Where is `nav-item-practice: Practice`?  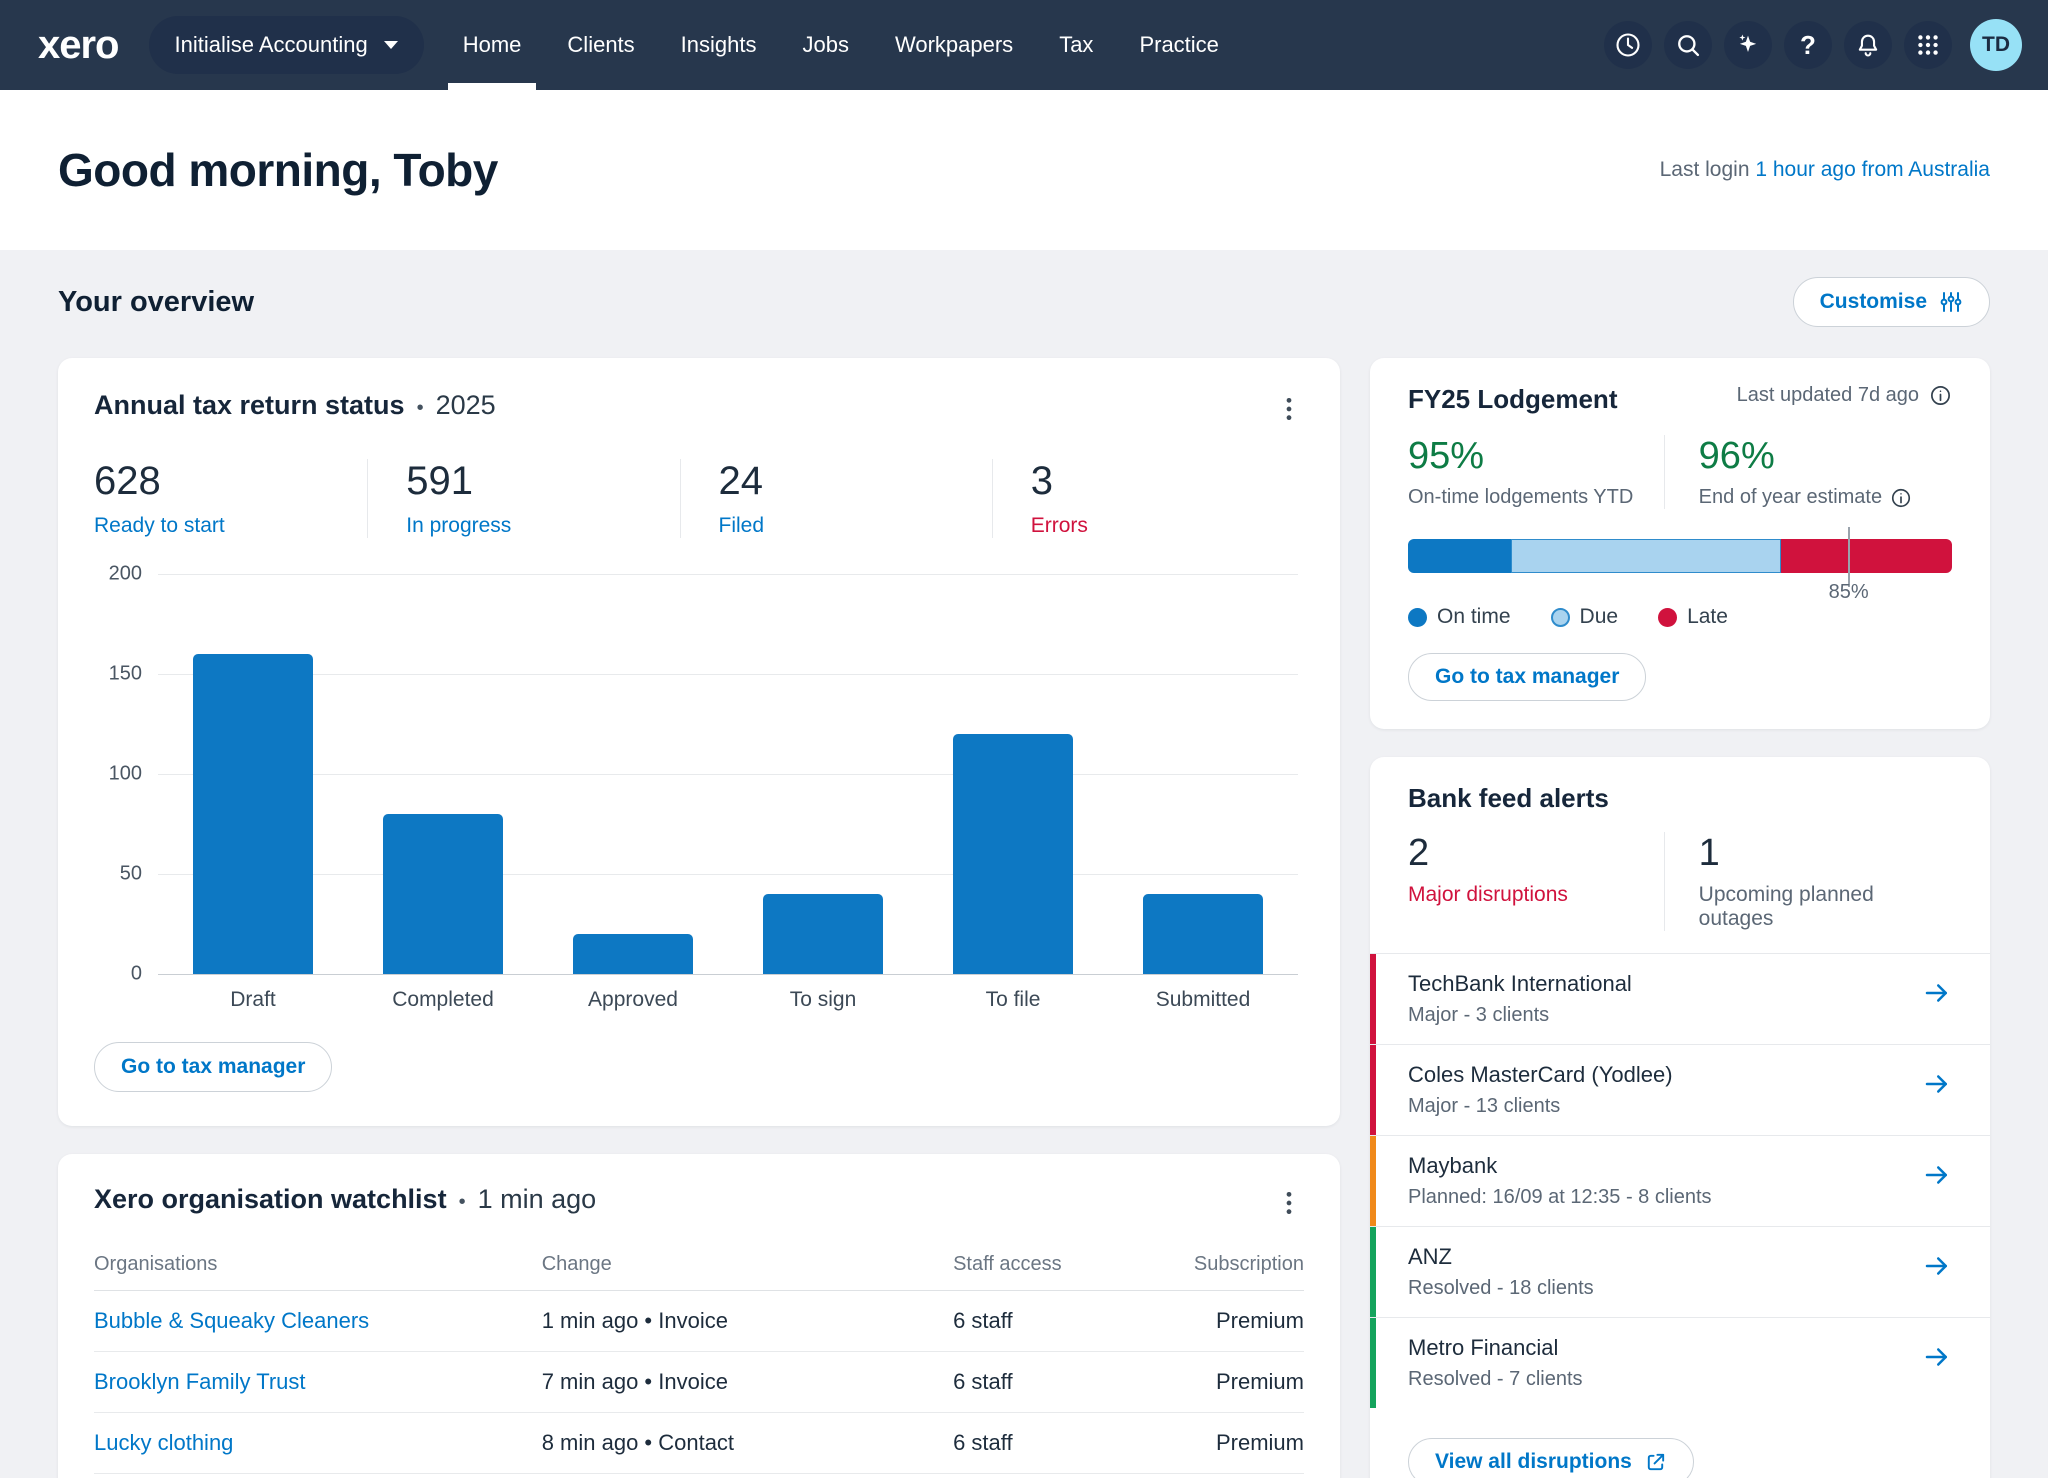 nav-item-practice: Practice is located at coordinates (1178, 45).